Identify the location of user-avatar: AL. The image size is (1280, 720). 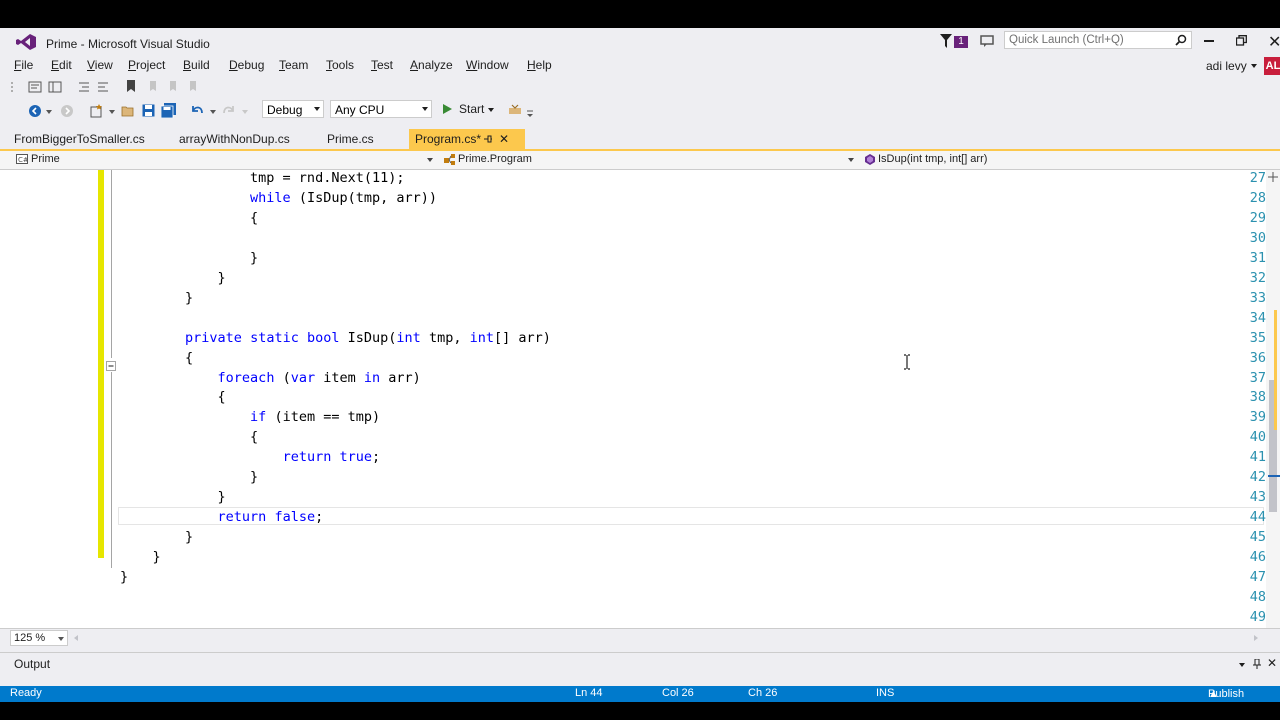
(1272, 66).